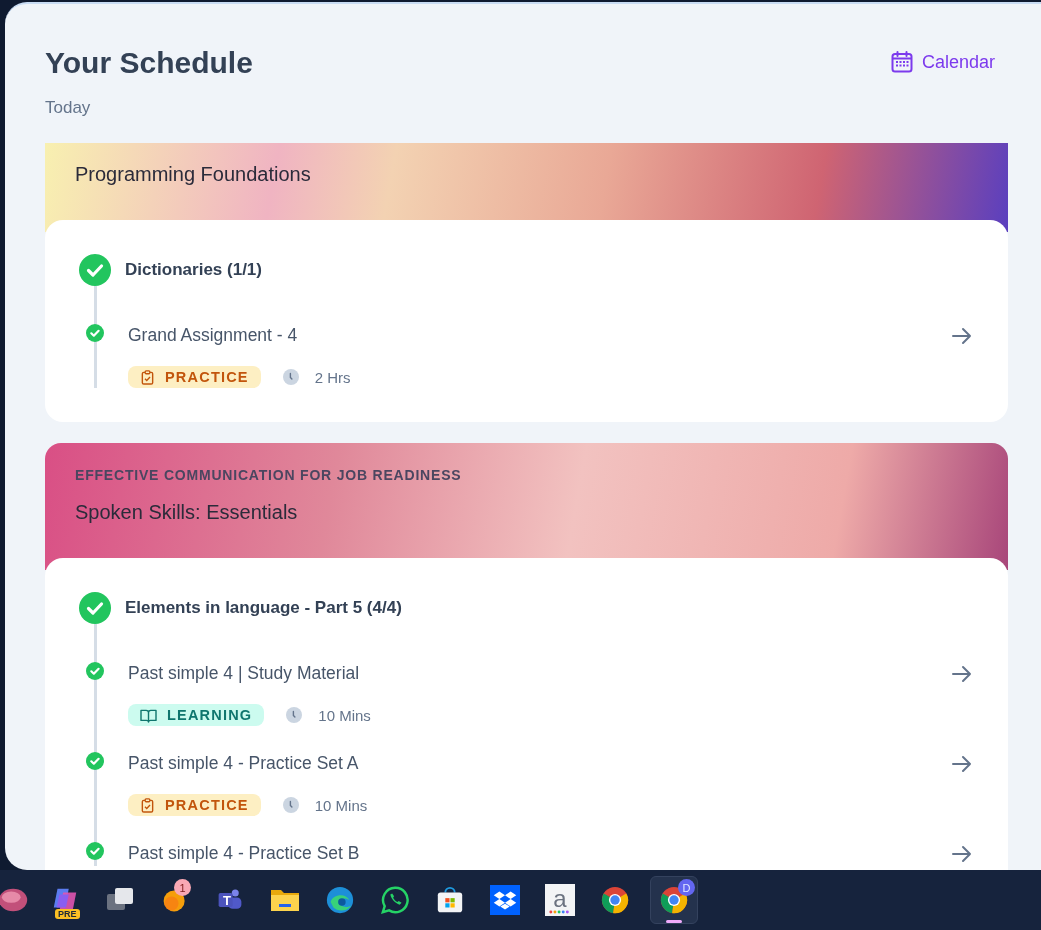  I want to click on box-app-icon, so click(505, 900).